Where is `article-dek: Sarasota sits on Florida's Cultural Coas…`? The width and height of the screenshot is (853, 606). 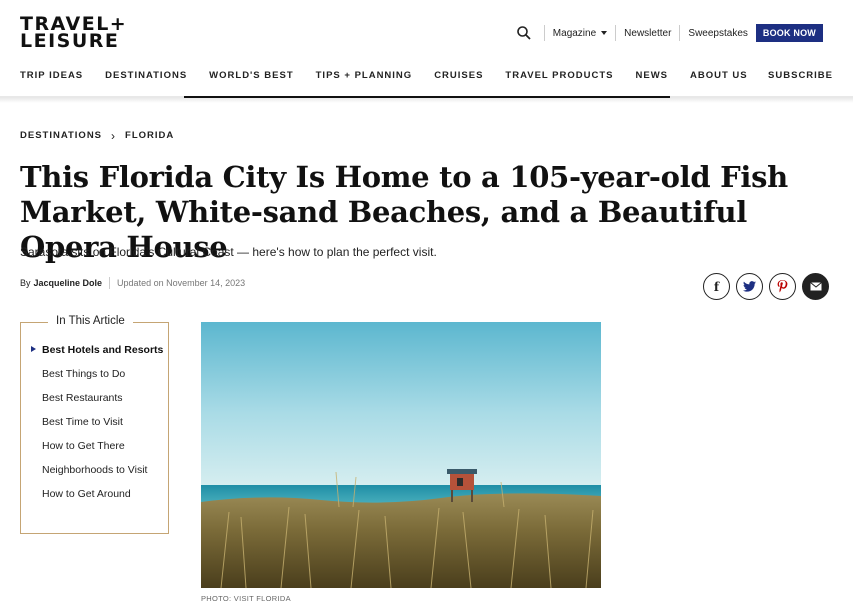
article-dek: Sarasota sits on Florida's Cultural Coas… is located at coordinates (228, 252).